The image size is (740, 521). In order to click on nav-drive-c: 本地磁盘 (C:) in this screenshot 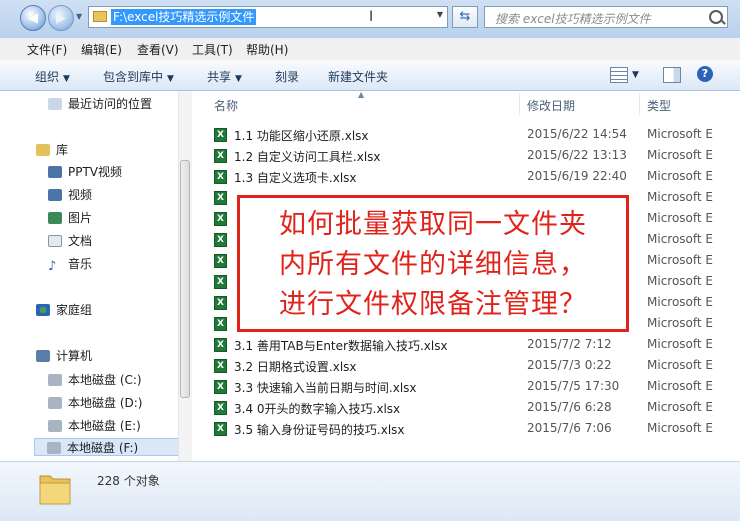, I will do `click(95, 380)`.